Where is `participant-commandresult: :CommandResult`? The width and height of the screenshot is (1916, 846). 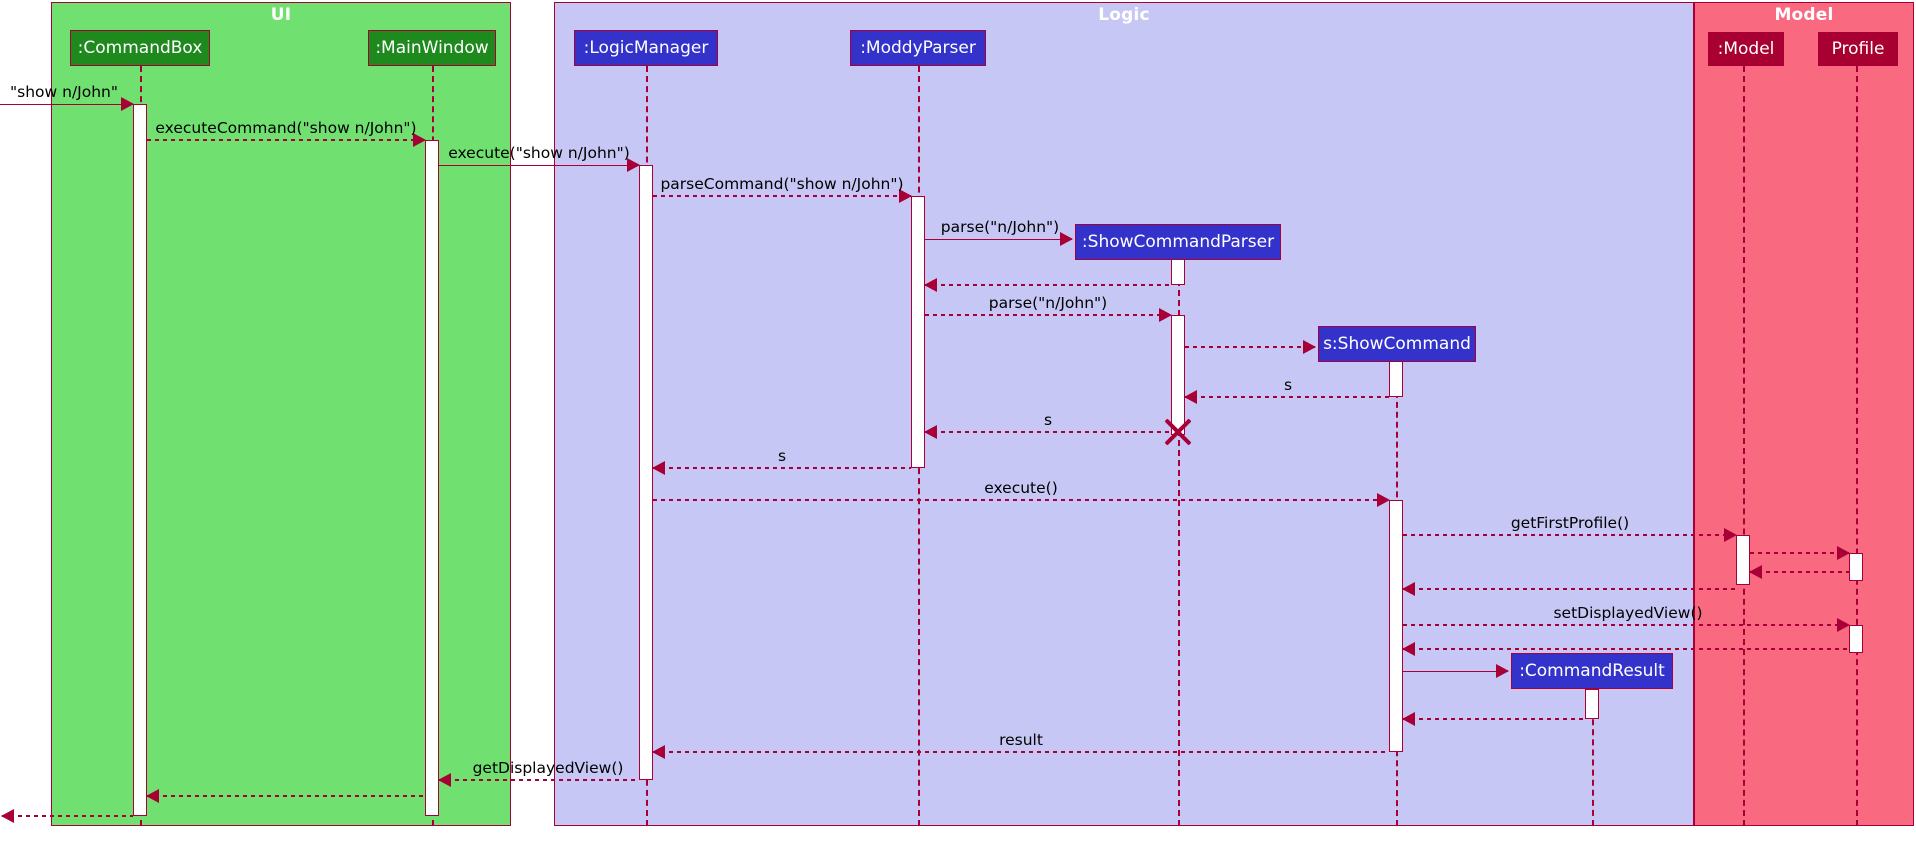 participant-commandresult: :CommandResult is located at coordinates (1592, 671).